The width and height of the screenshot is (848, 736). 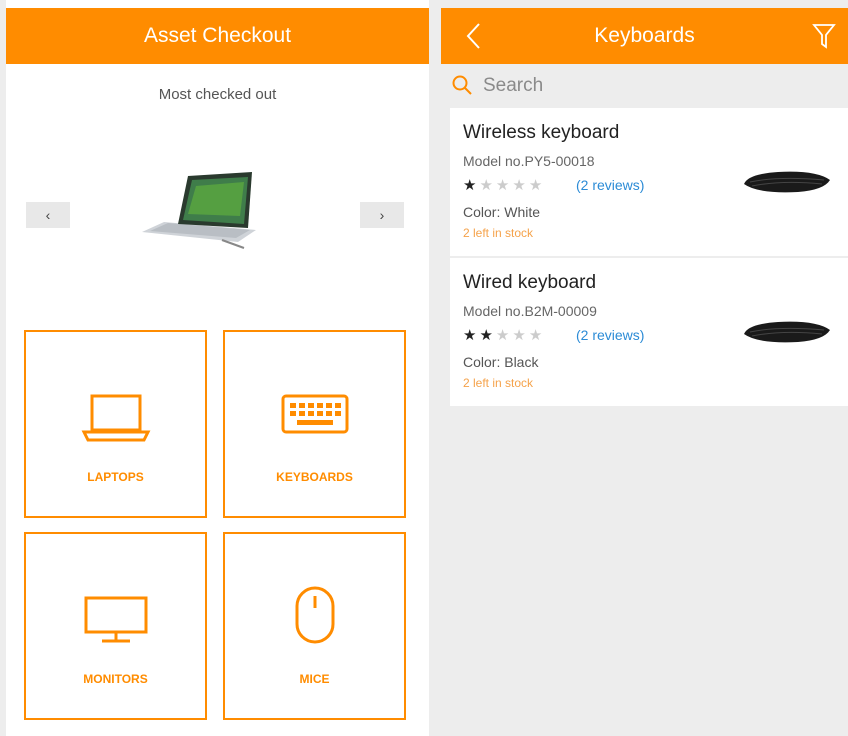 I want to click on product-color: Color: White, so click(x=502, y=212).